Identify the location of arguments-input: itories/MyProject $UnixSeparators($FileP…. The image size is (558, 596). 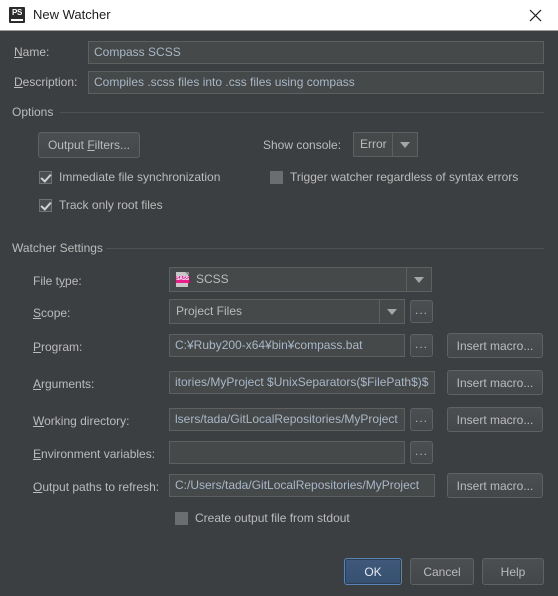
(302, 382).